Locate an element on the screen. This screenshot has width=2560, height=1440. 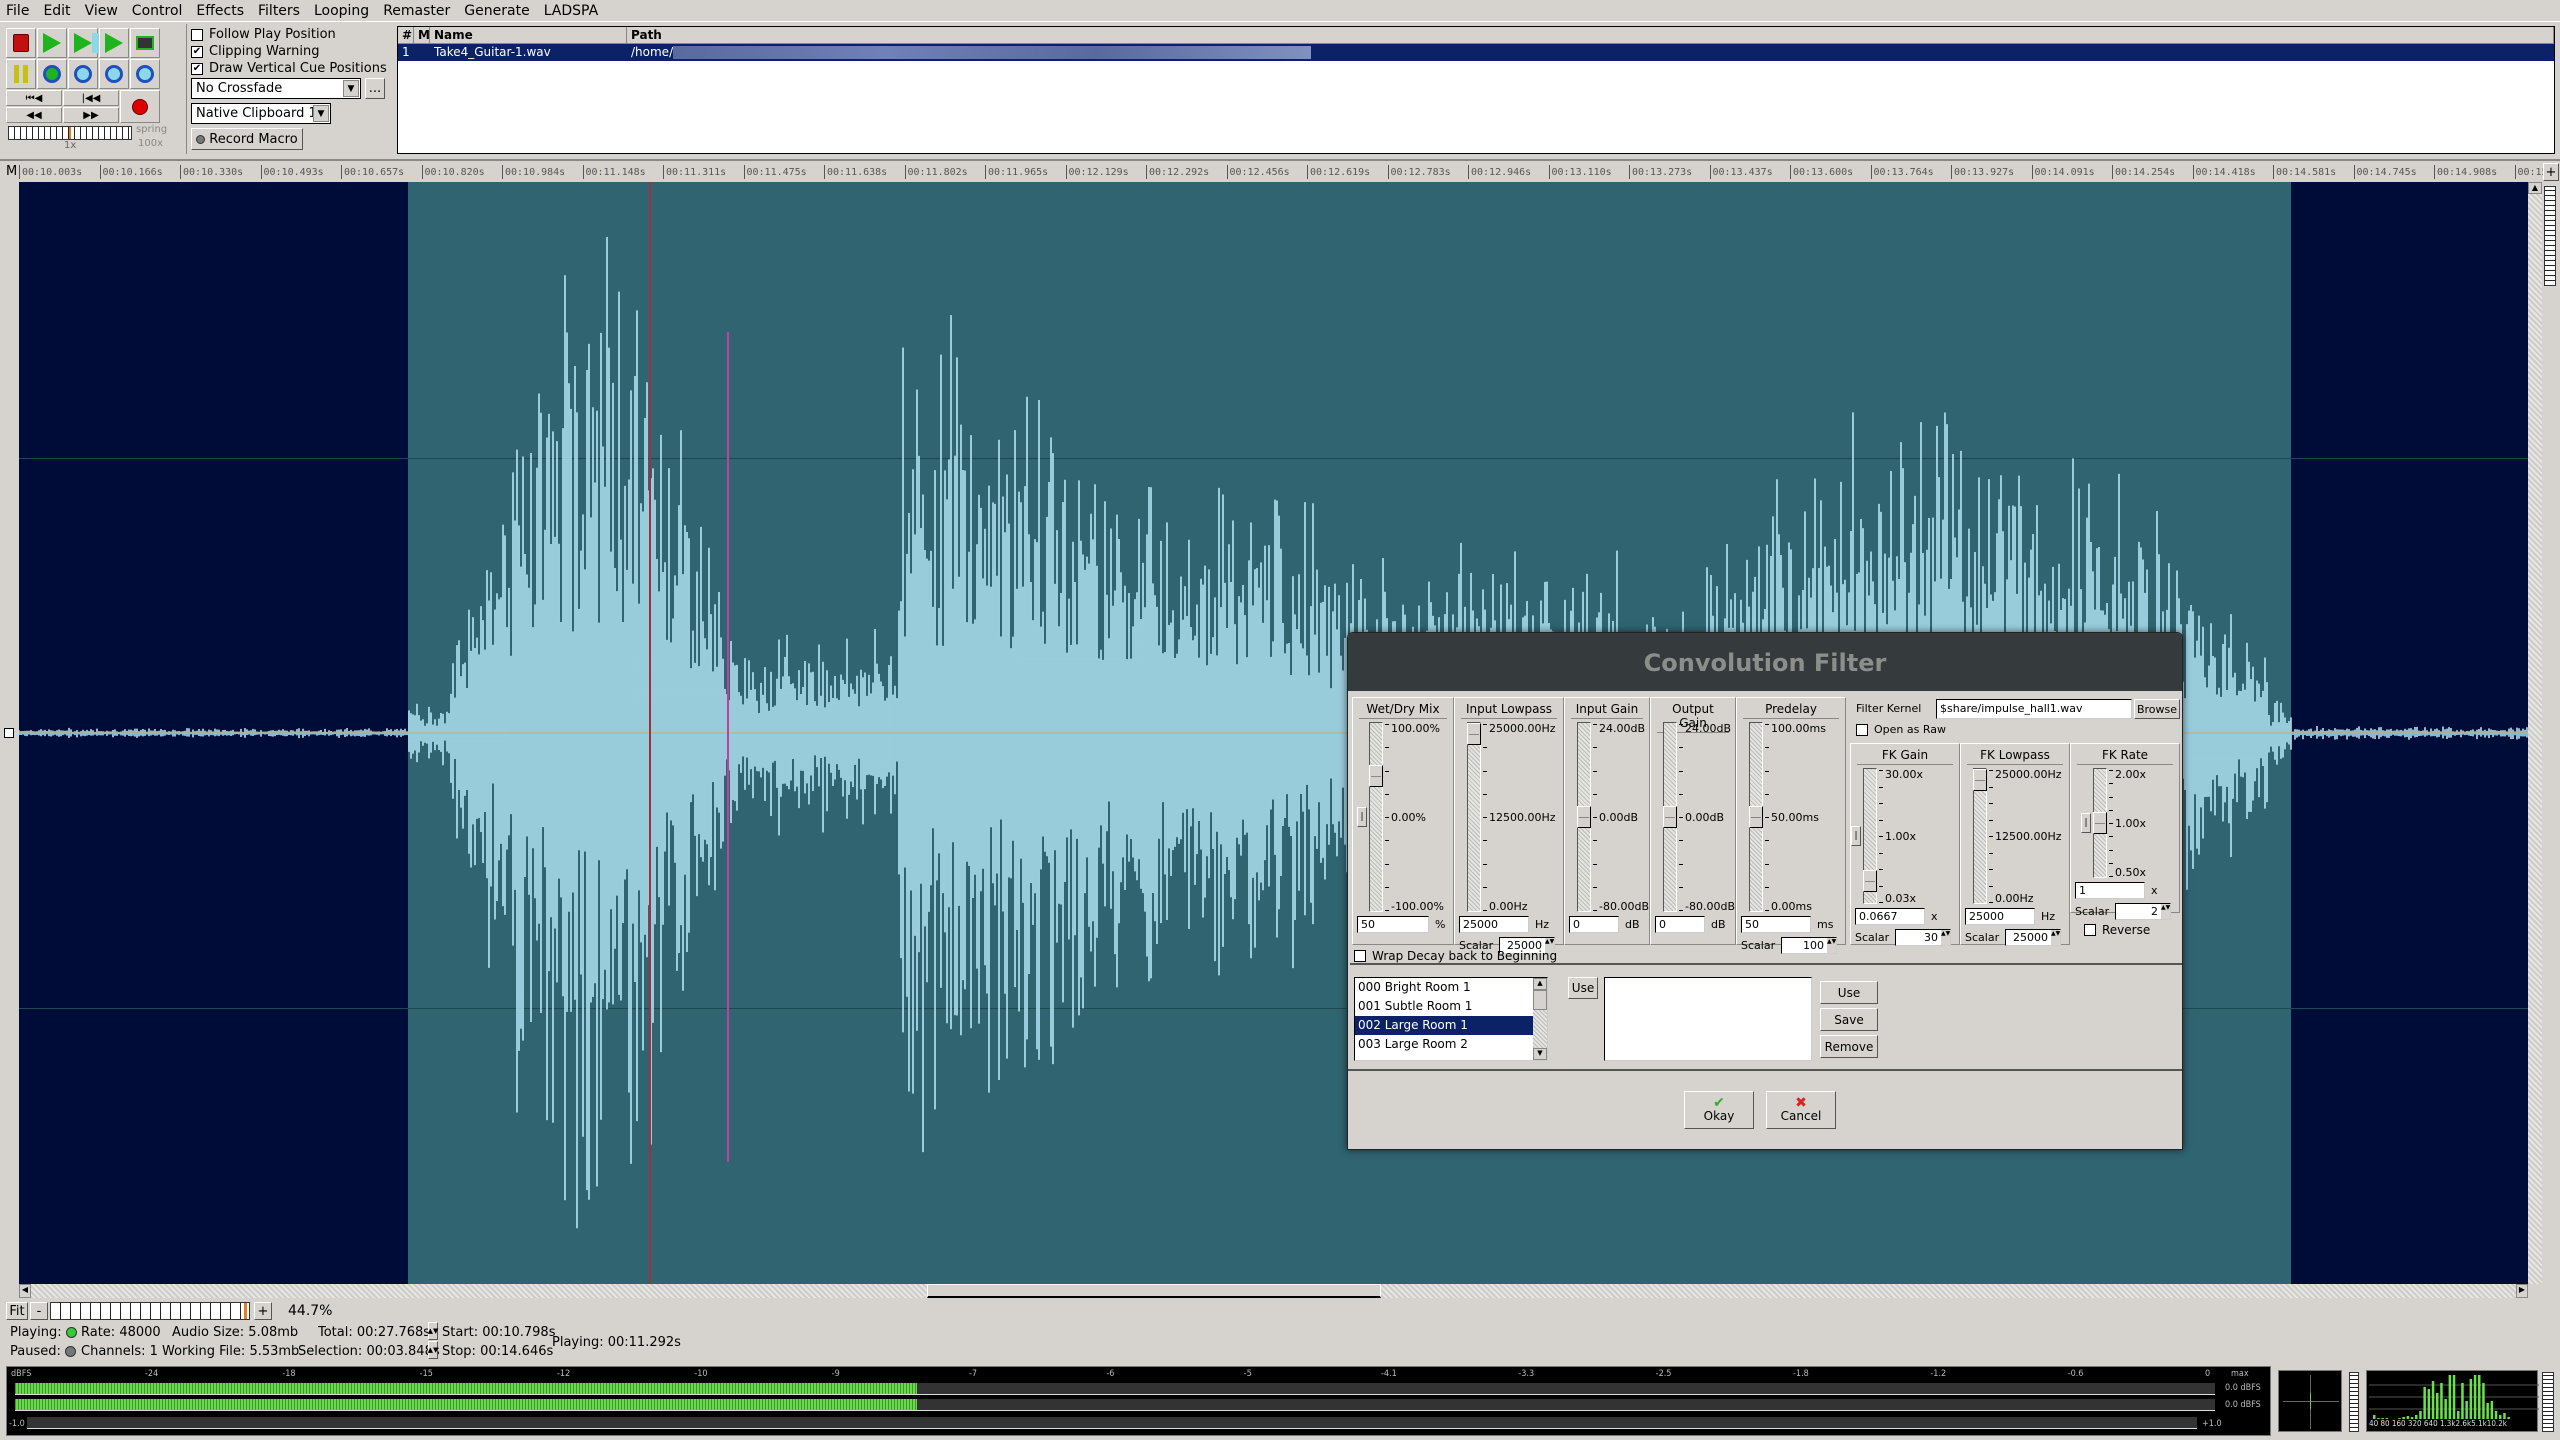
play-to-end-button is located at coordinates (114, 43).